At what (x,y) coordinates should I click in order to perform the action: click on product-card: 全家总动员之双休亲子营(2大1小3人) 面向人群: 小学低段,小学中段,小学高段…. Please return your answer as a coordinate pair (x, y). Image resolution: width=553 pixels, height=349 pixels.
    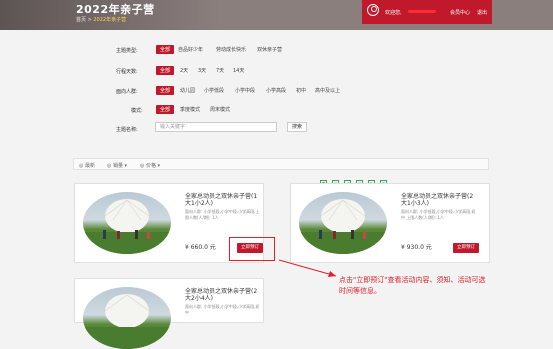
    Looking at the image, I should click on (390, 223).